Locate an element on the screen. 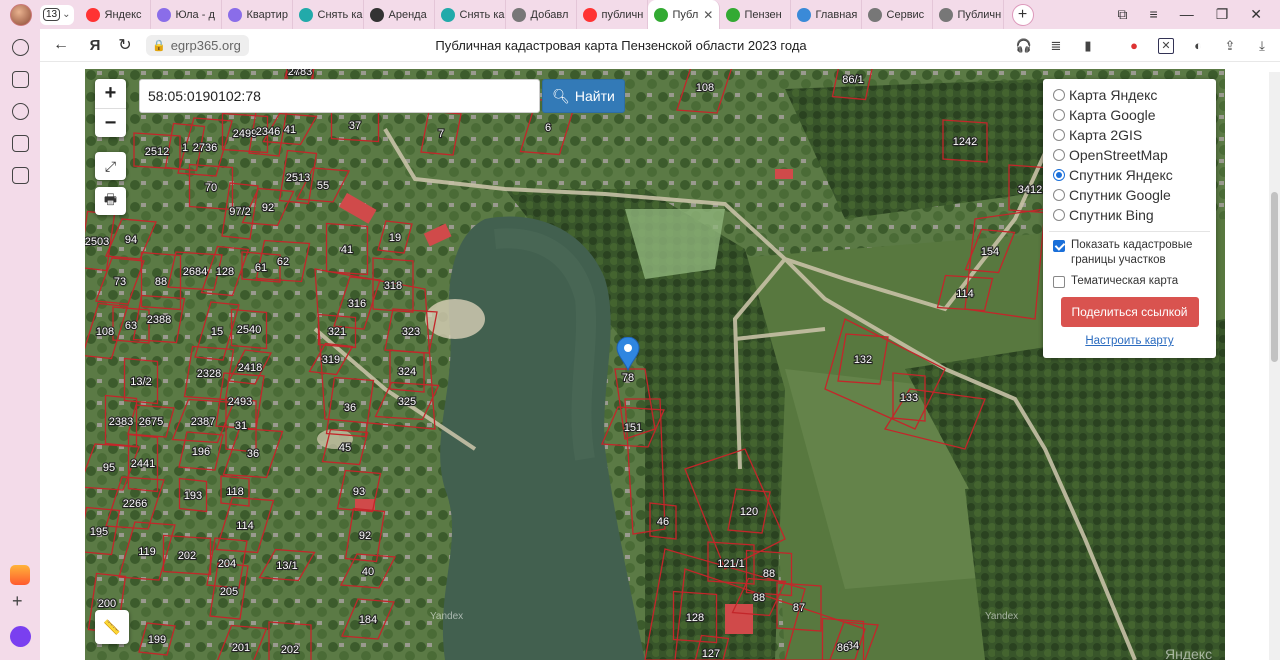  parcel-number: 316 is located at coordinates (357, 304).